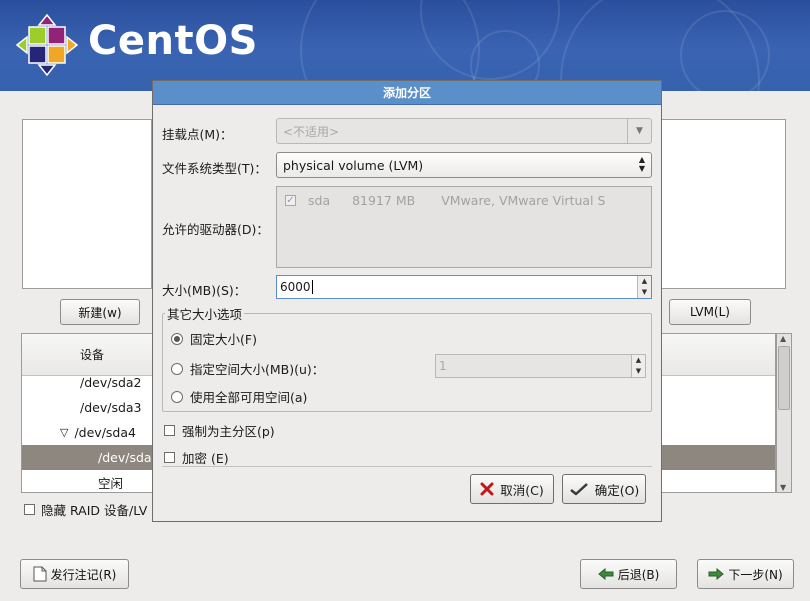 Image resolution: width=810 pixels, height=601 pixels. I want to click on encrypt-checkbox: 加密 (E), so click(196, 457).